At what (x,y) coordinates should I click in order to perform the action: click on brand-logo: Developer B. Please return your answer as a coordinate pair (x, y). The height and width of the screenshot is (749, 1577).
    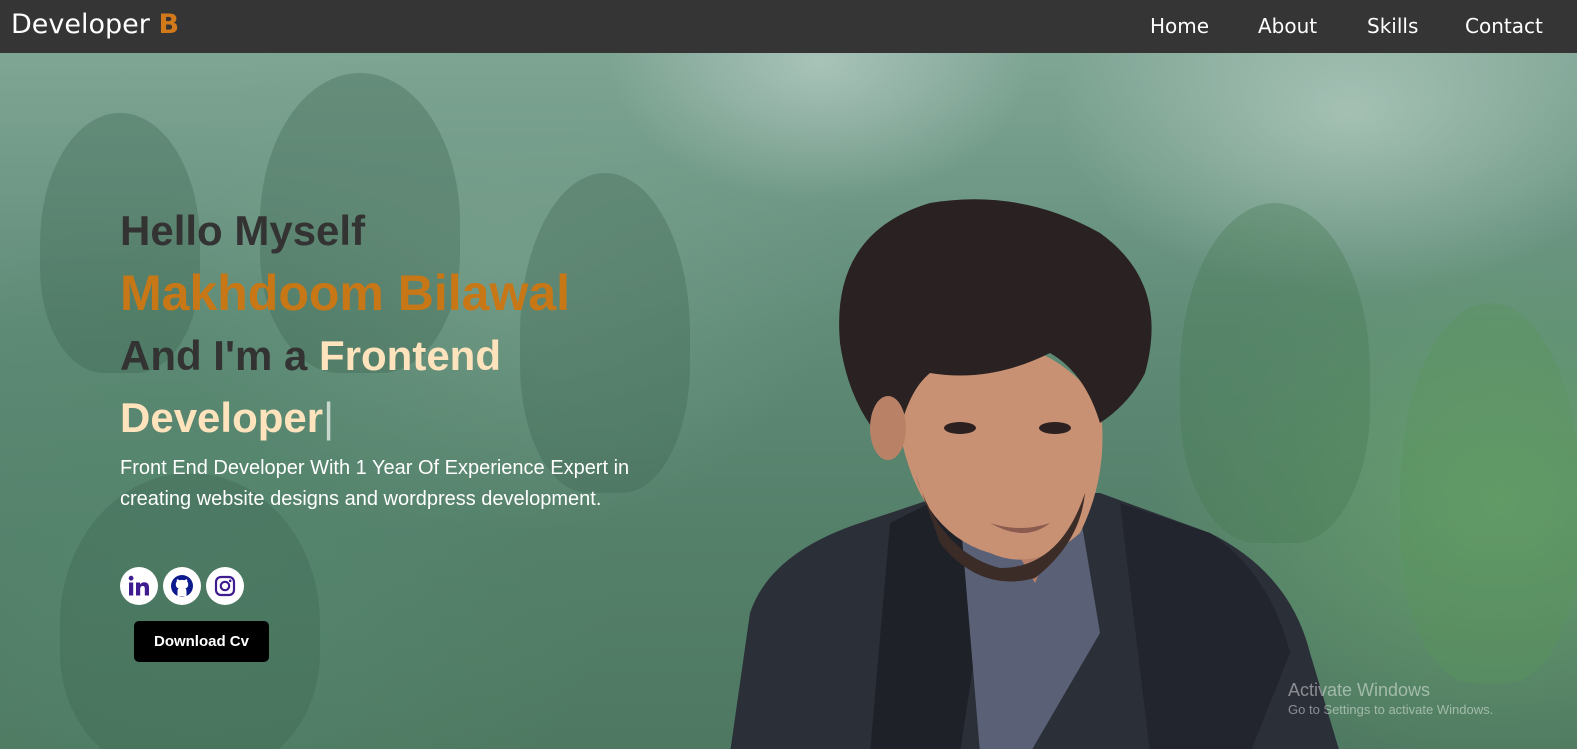
    Looking at the image, I should click on (95, 24).